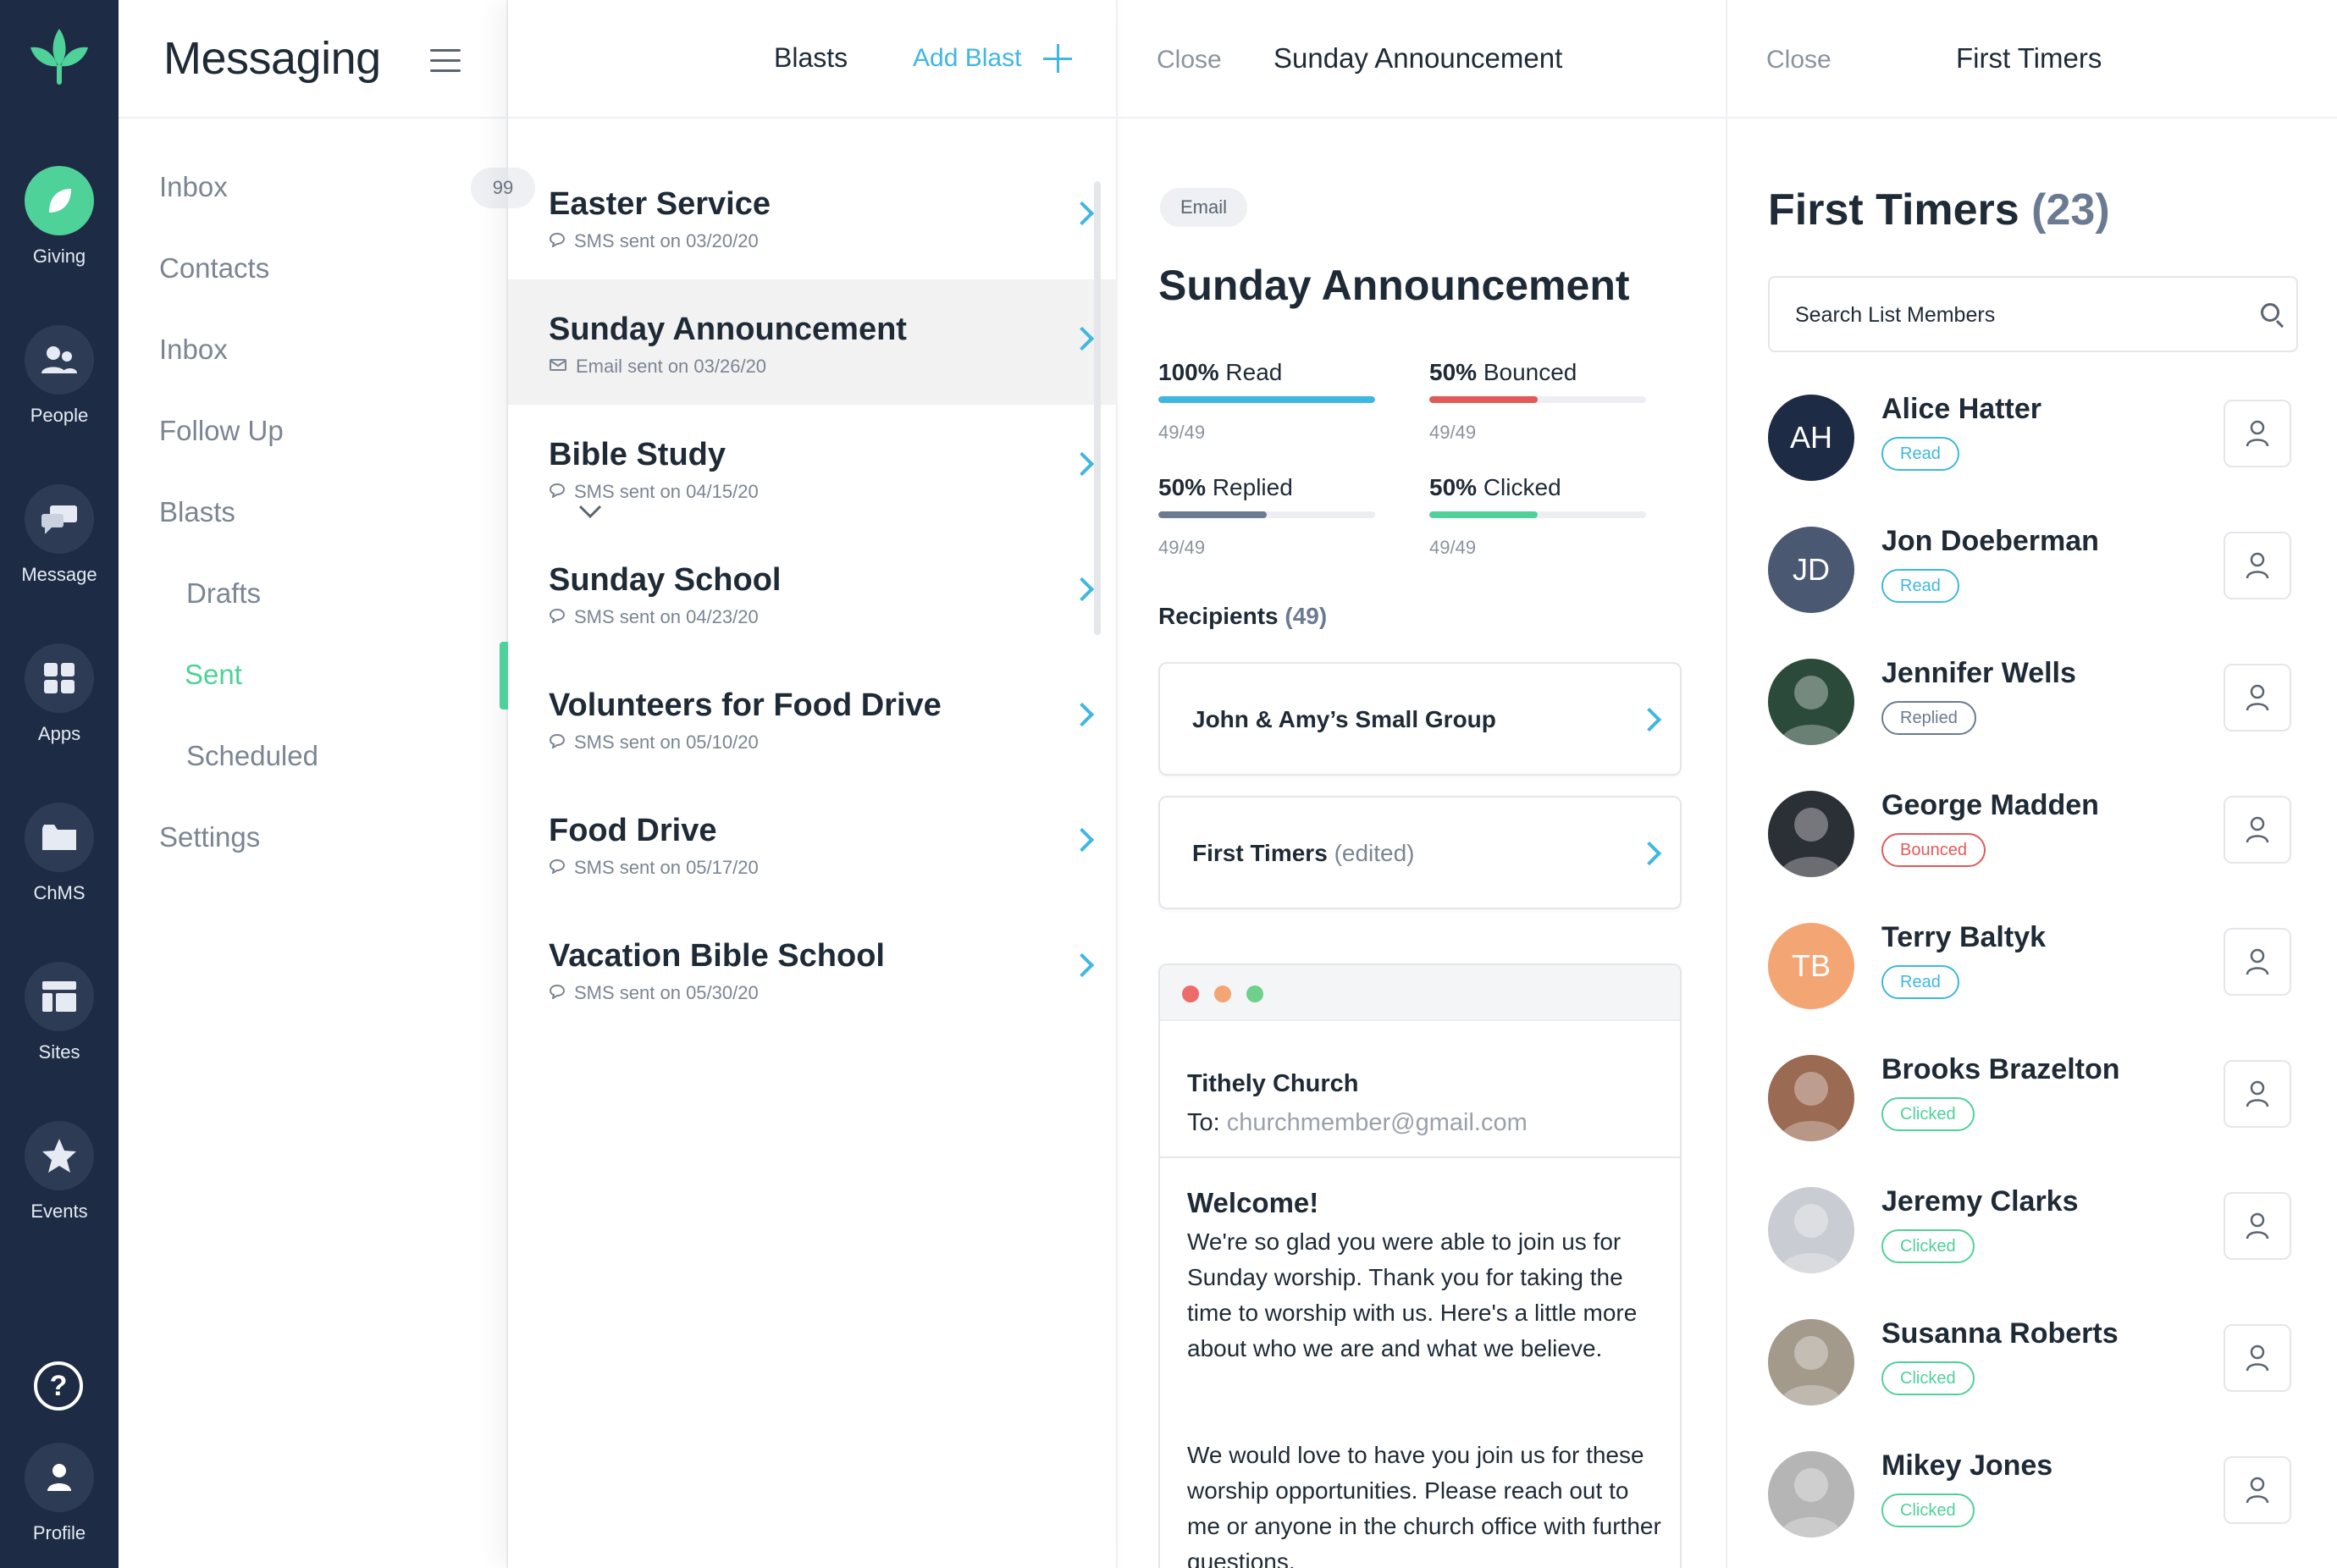 The image size is (2337, 1568). I want to click on avatar: TB, so click(1811, 966).